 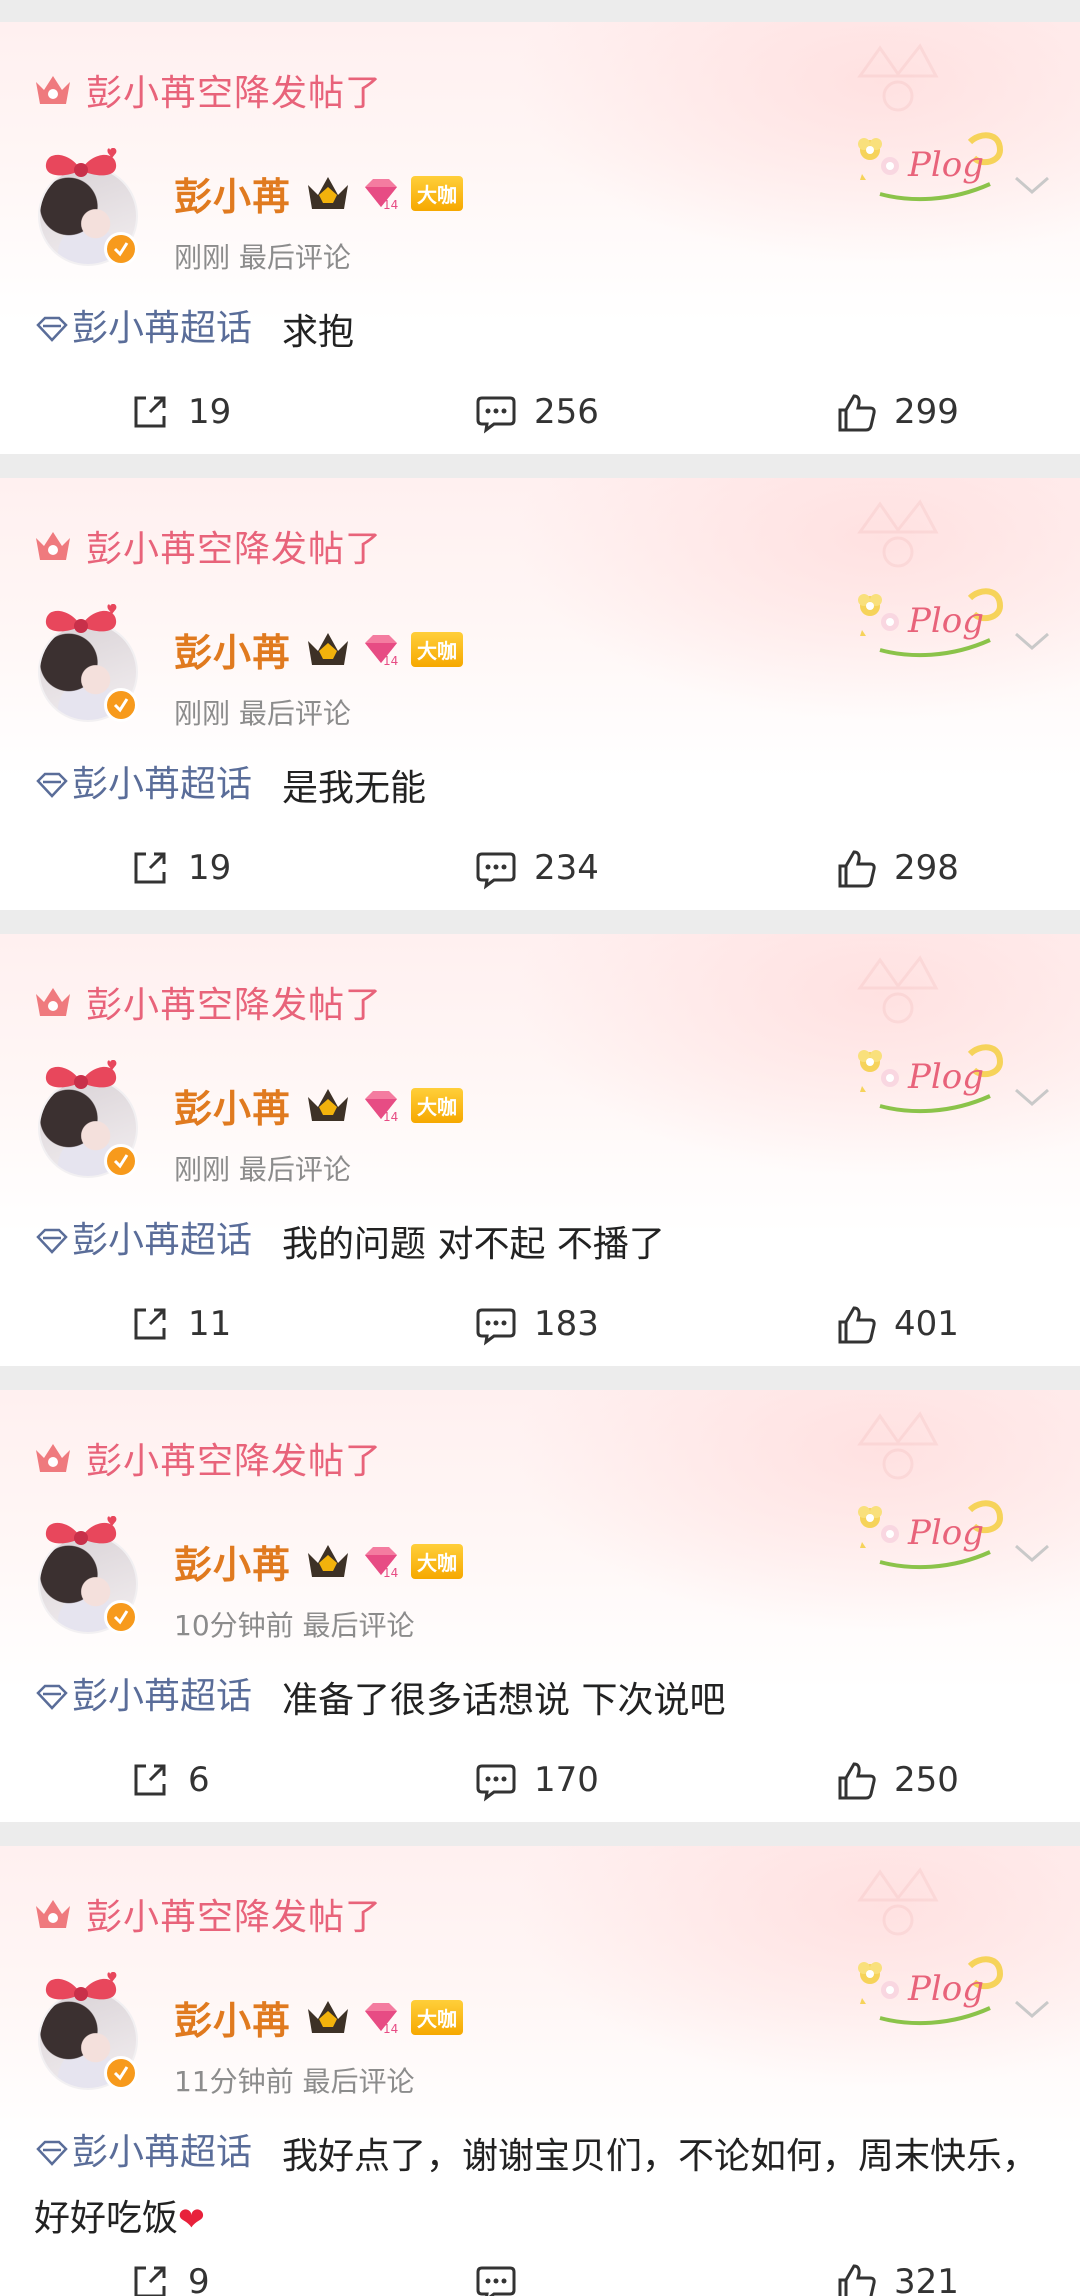 I want to click on comment-count: 256, so click(x=566, y=412).